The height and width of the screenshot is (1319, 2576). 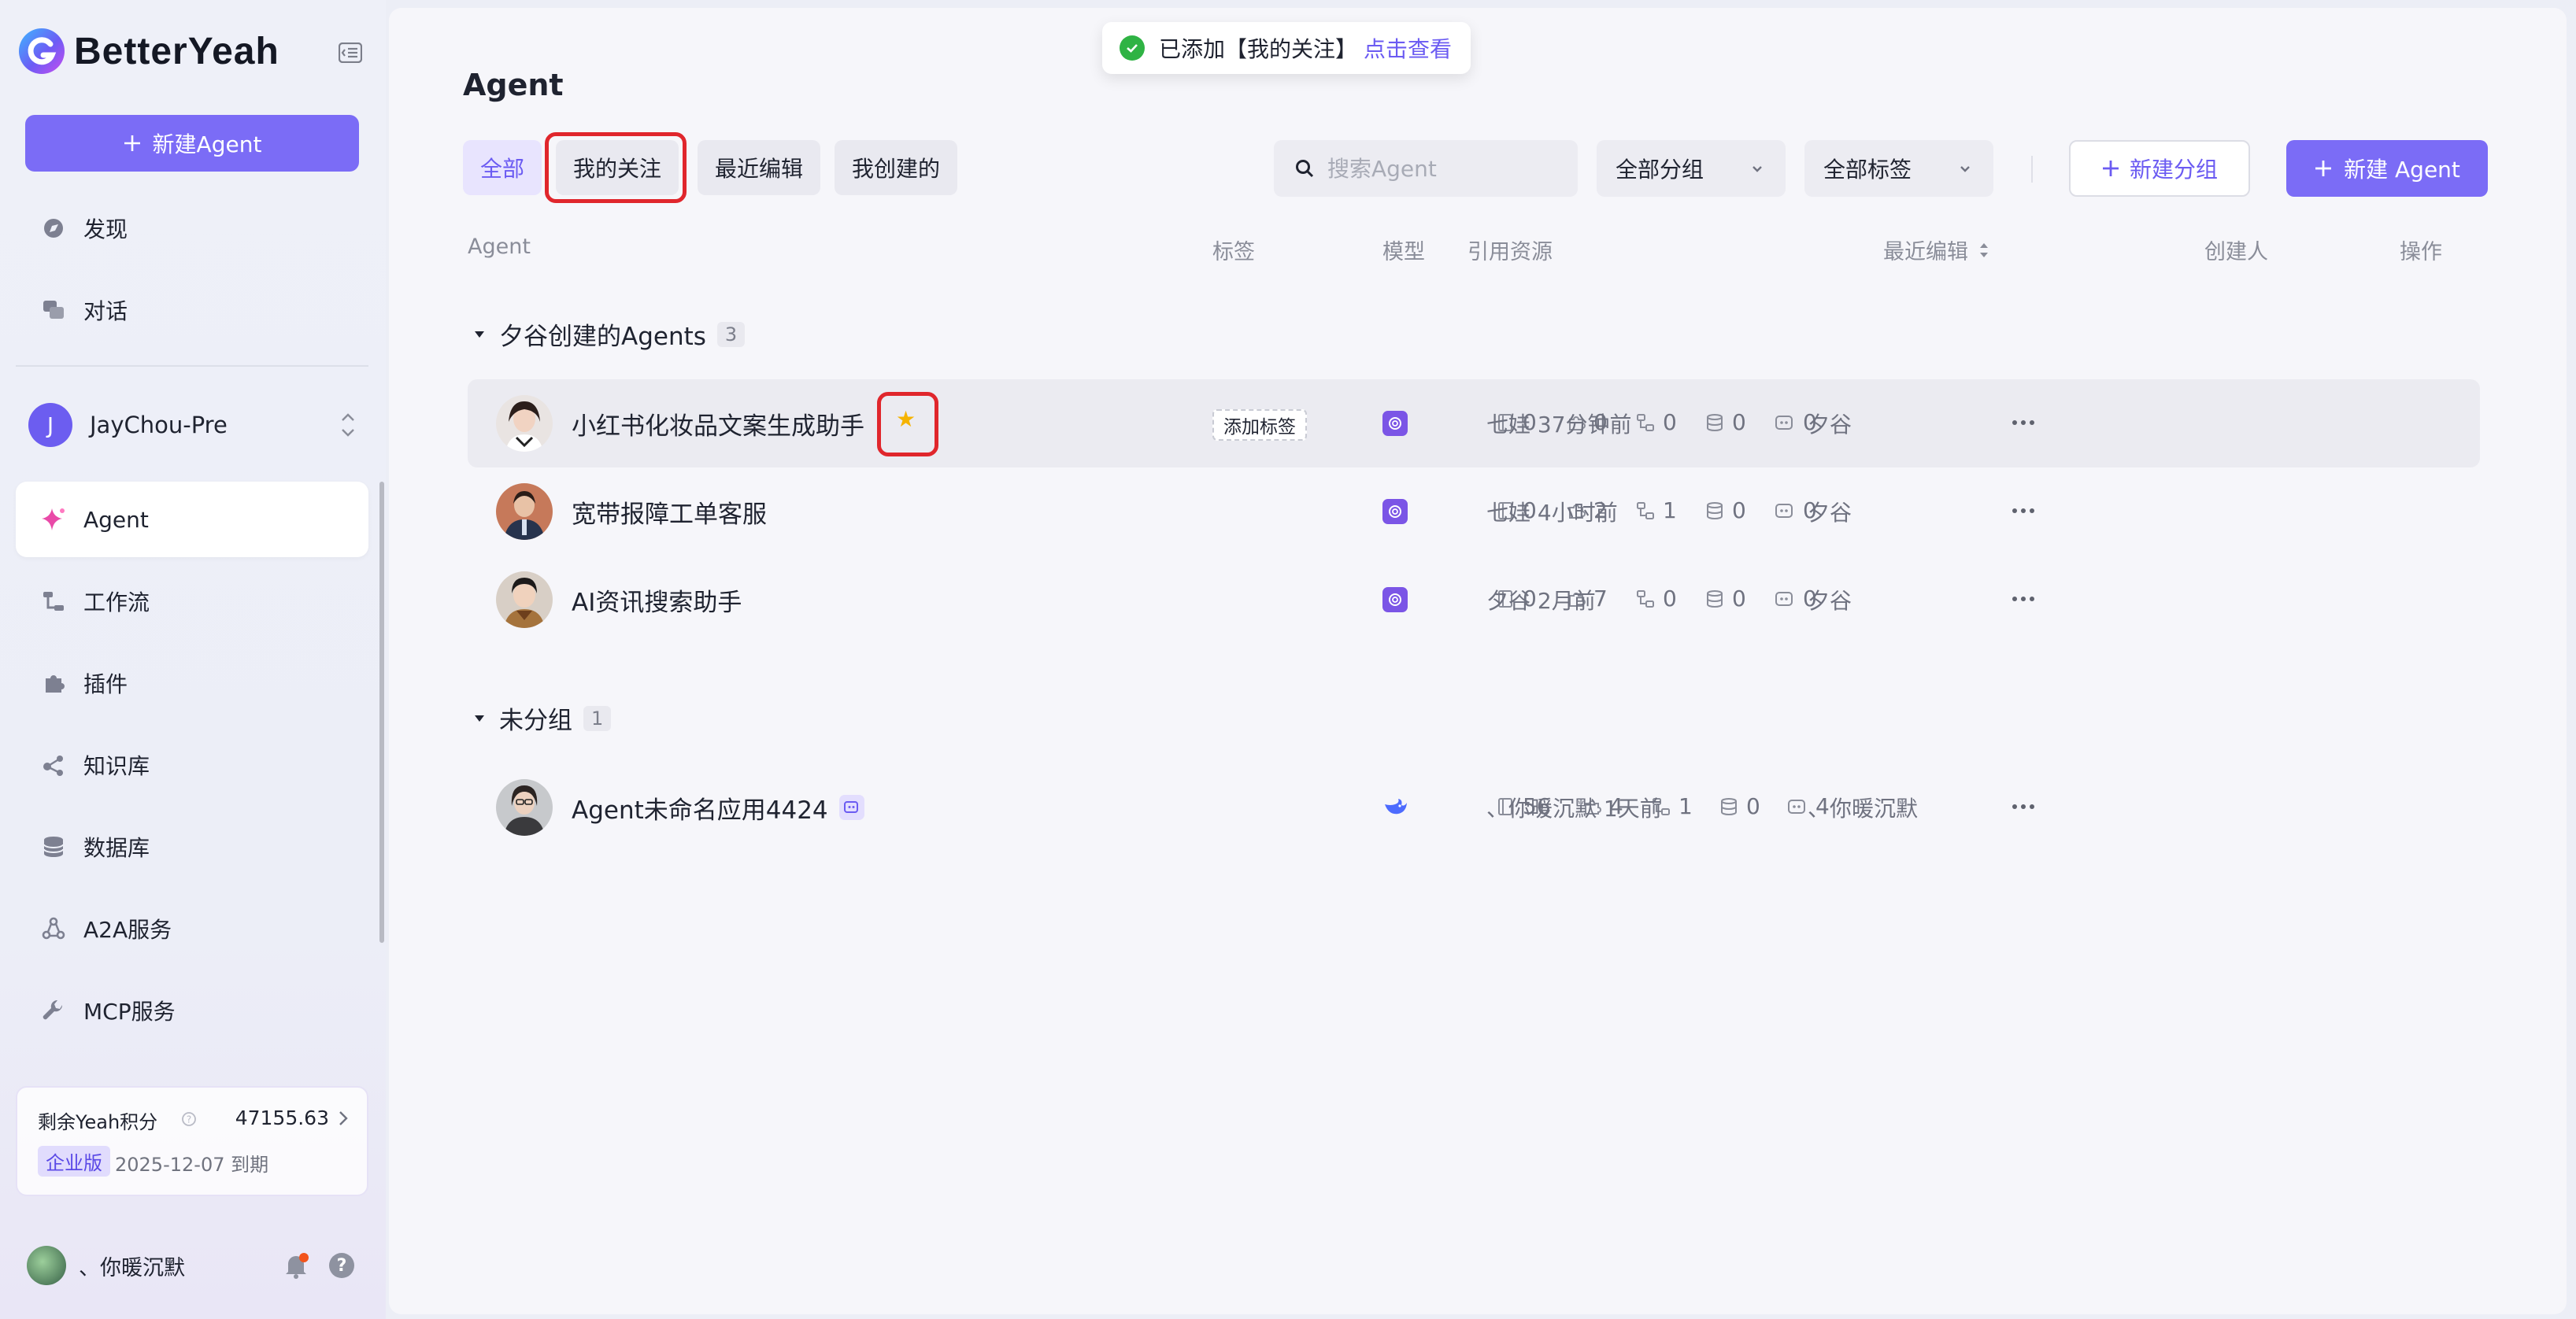 What do you see at coordinates (381, 712) in the screenshot?
I see `sidebar-scrollbar` at bounding box center [381, 712].